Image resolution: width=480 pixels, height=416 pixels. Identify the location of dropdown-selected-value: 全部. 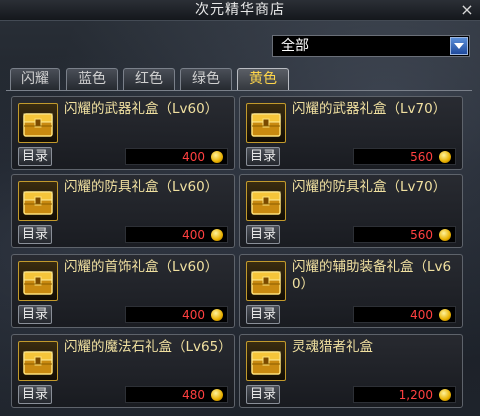
(295, 46).